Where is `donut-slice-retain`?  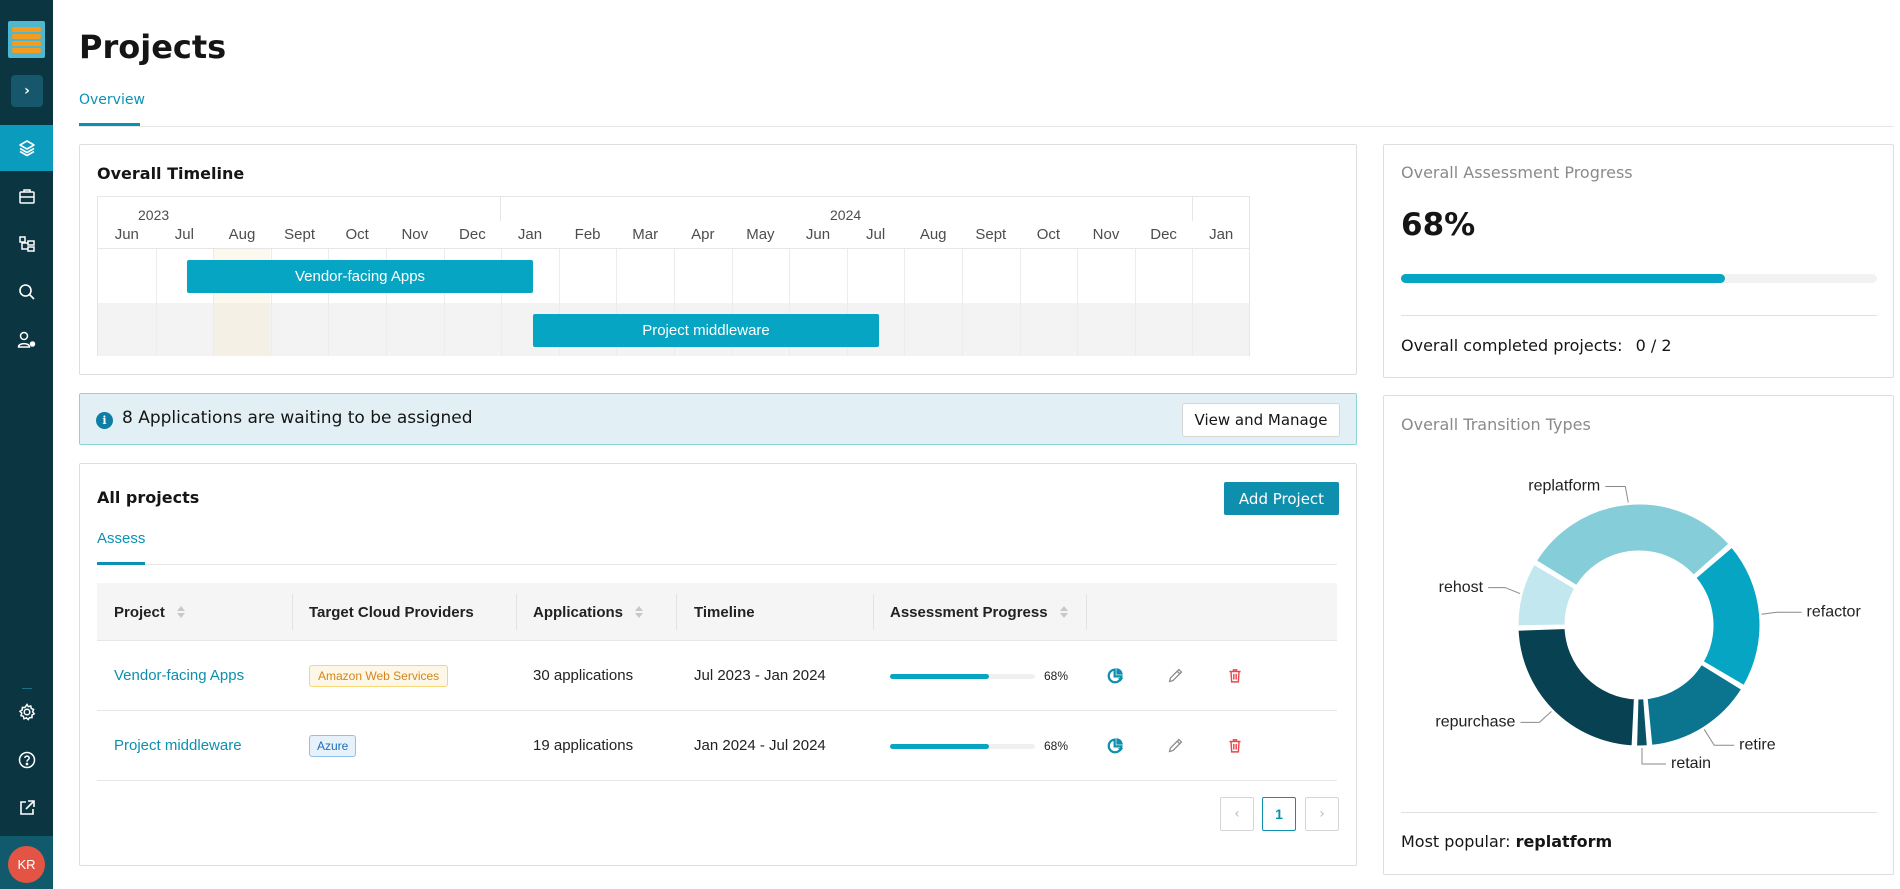 donut-slice-retain is located at coordinates (1642, 722).